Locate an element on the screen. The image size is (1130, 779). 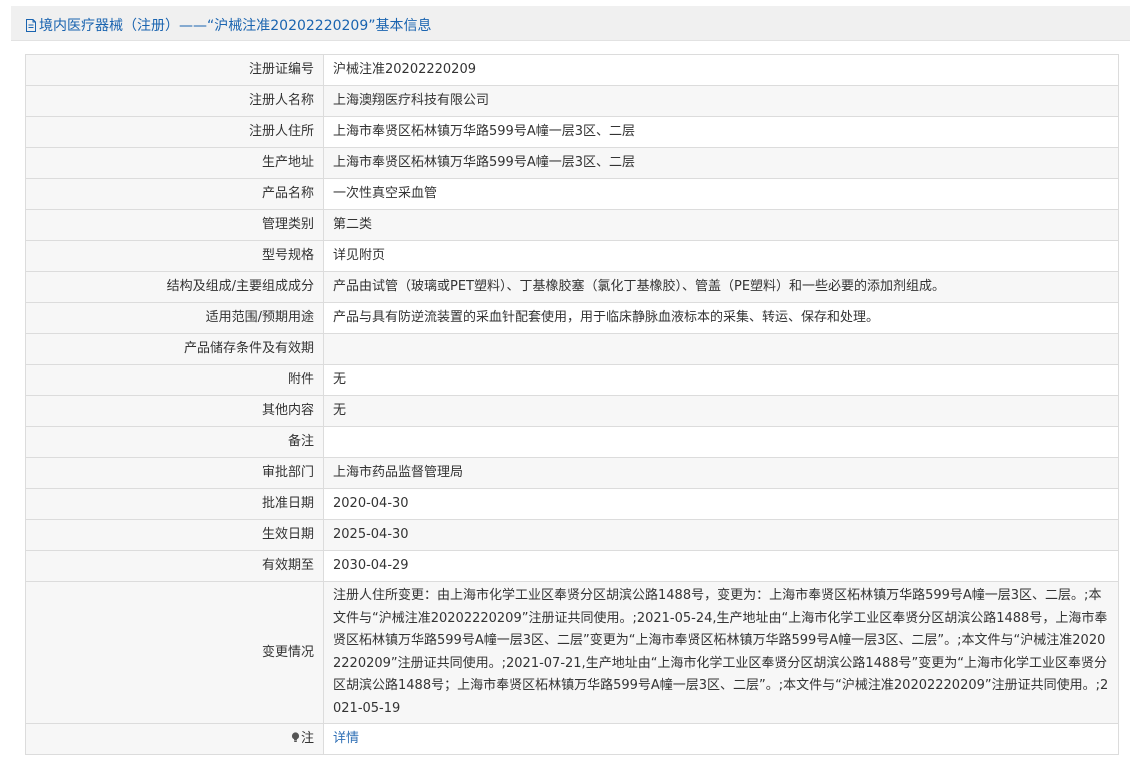
field-value-product-name: 一次性真空采血管 is located at coordinates (721, 194).